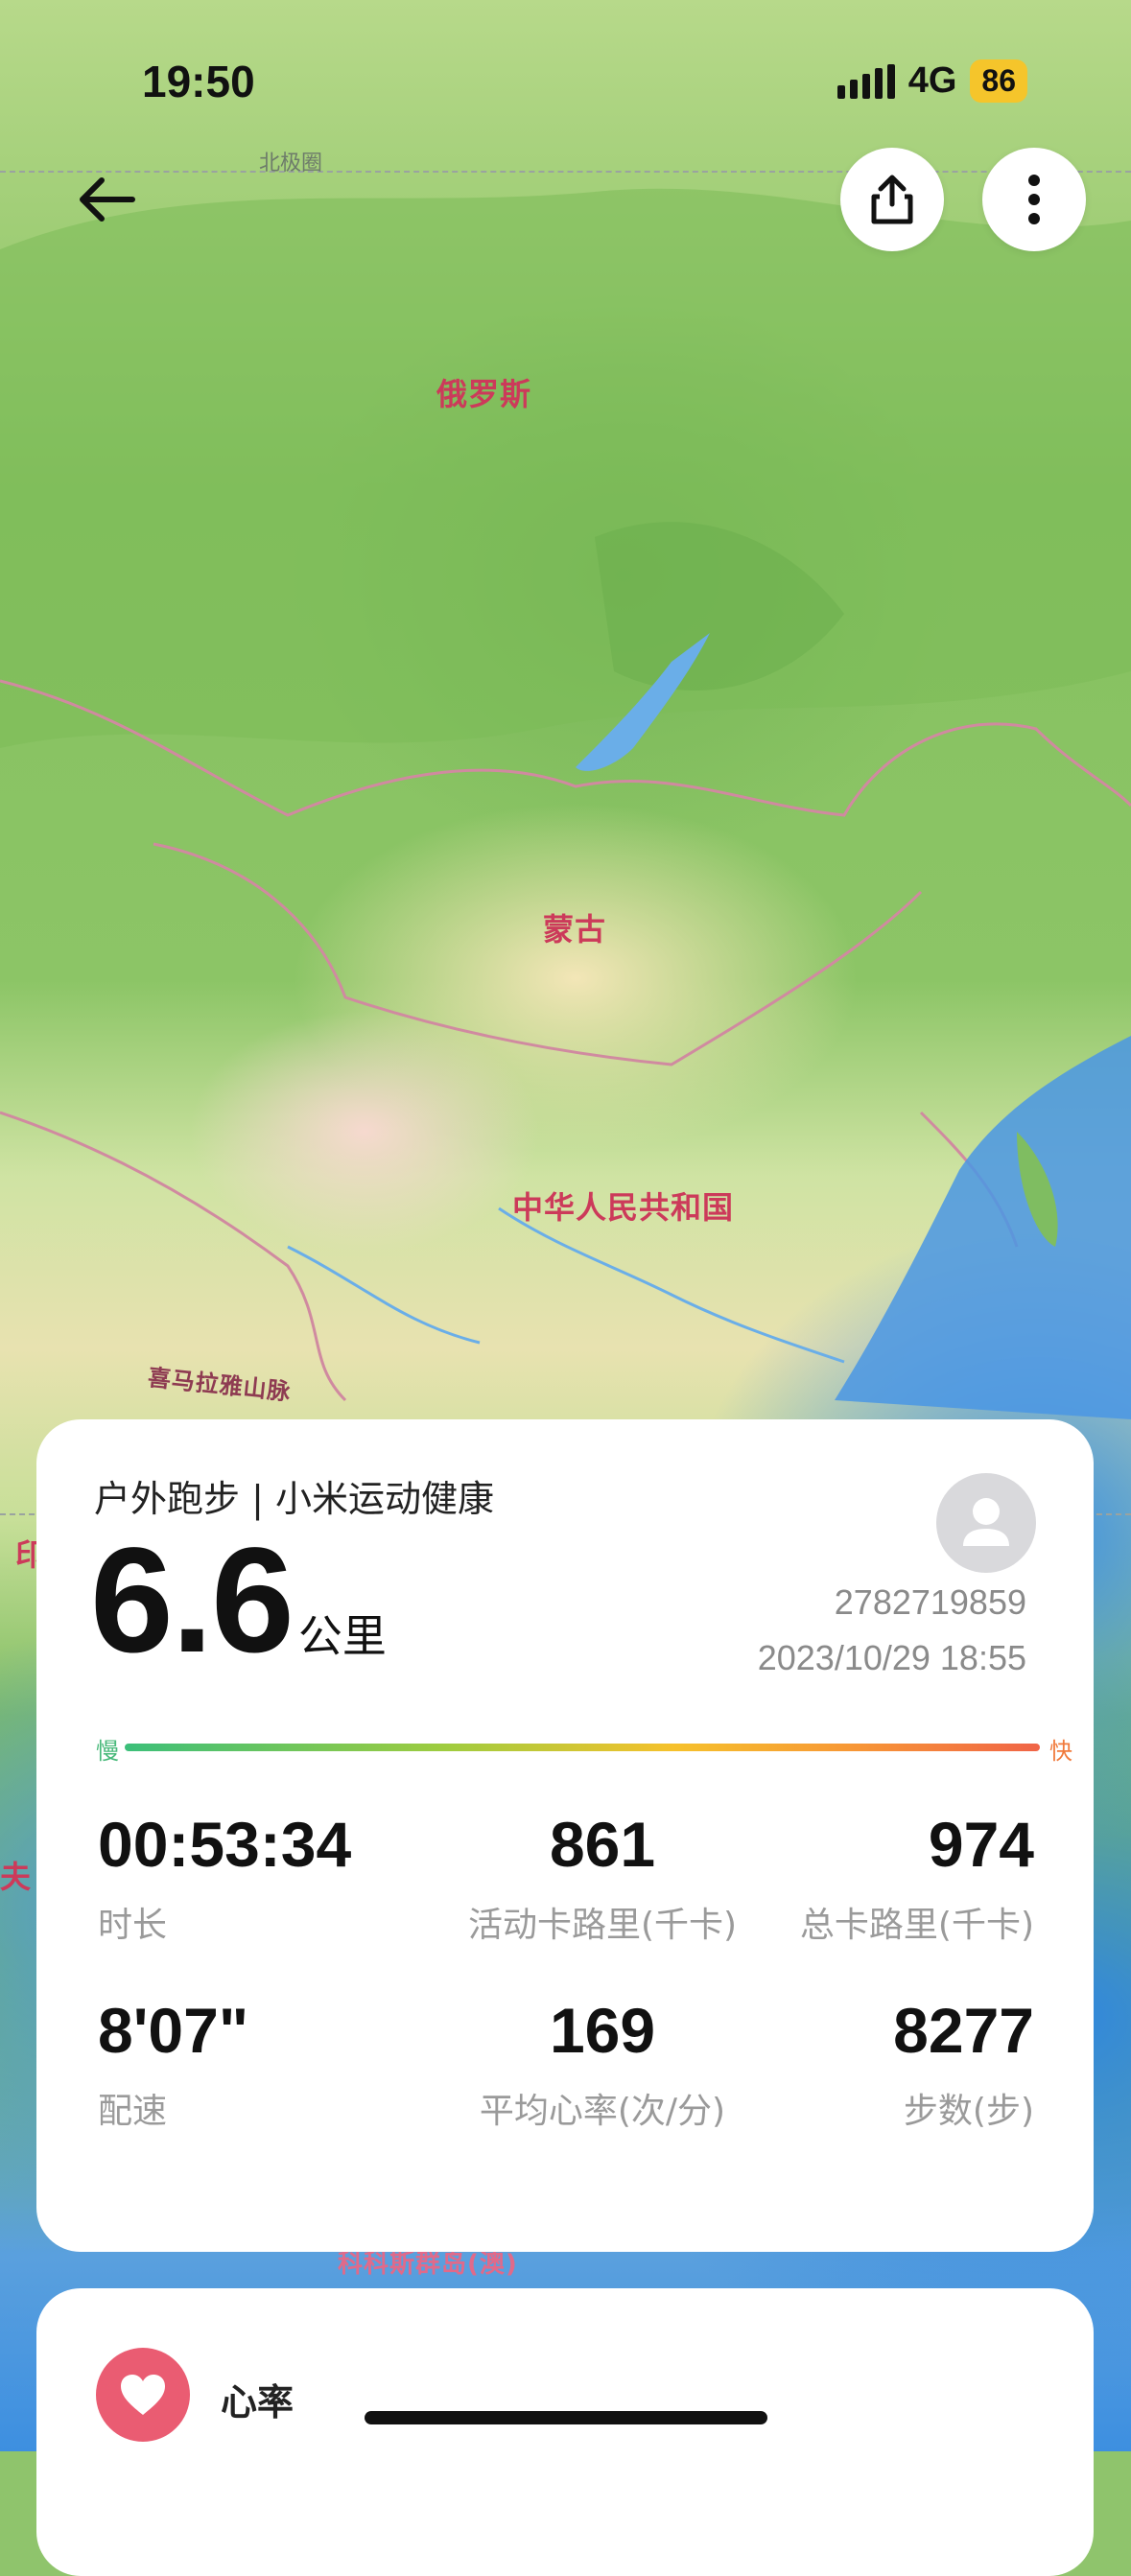 The width and height of the screenshot is (1131, 2576). Describe the element at coordinates (566, 172) in the screenshot. I see `arctic-circle-line` at that location.